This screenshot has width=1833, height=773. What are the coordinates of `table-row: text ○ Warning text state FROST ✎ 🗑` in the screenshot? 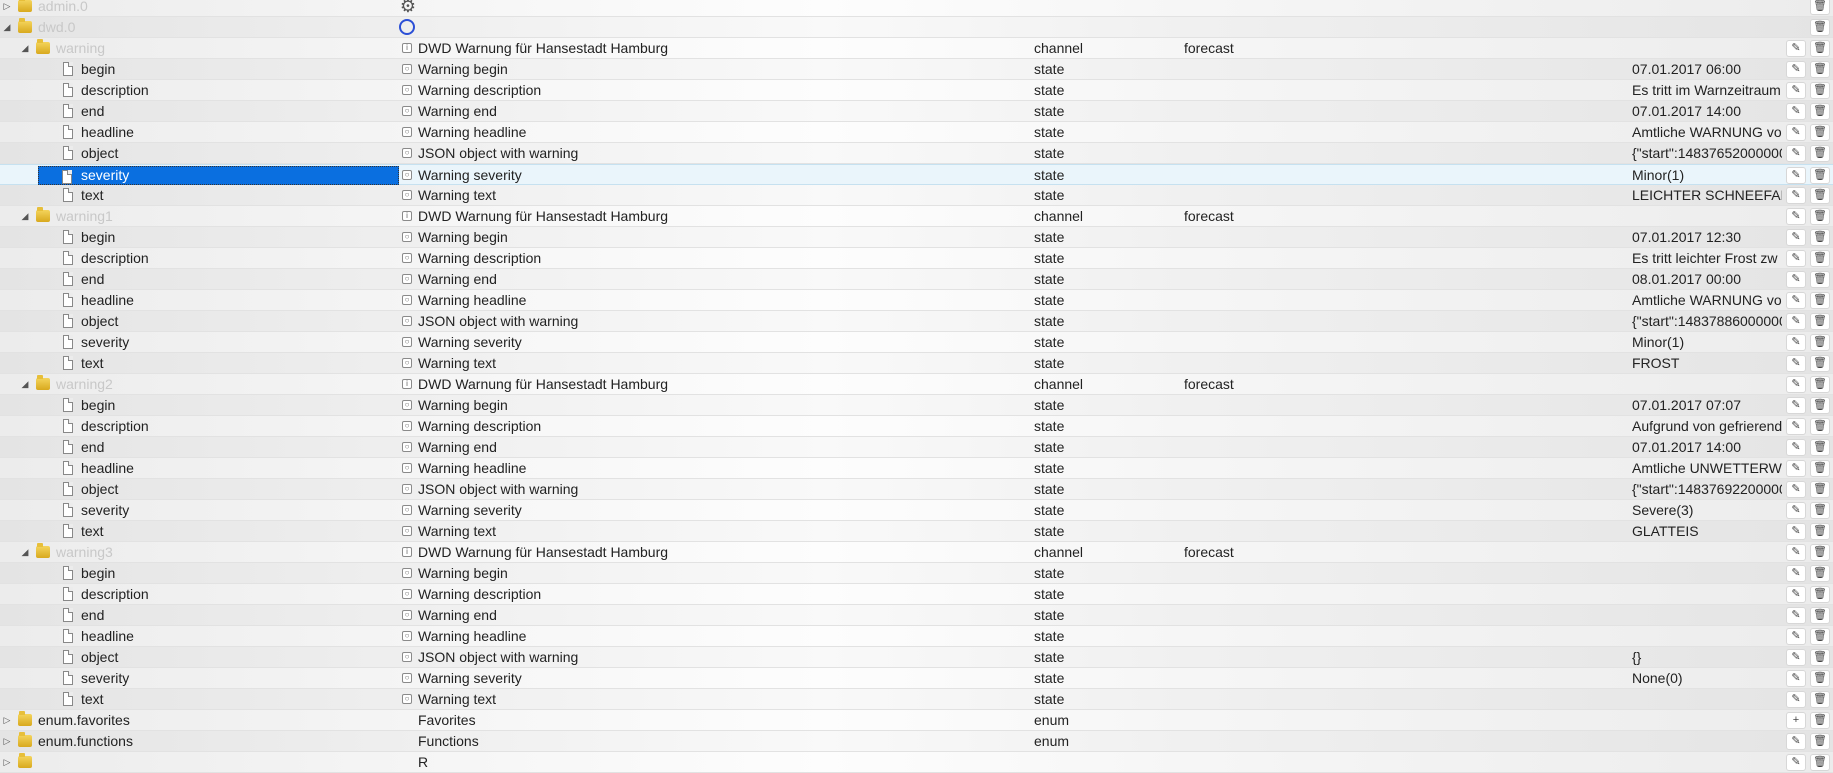 It's located at (916, 363).